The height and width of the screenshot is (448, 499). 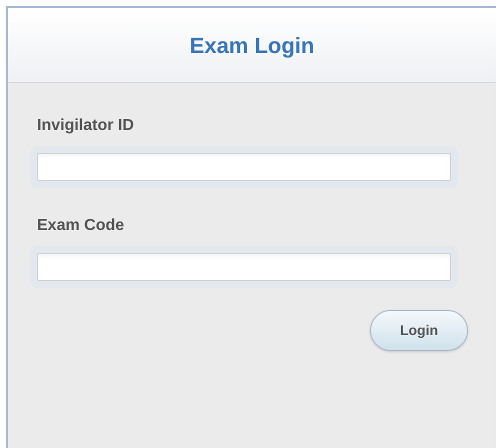 What do you see at coordinates (80, 226) in the screenshot?
I see `field-label: Exam Code` at bounding box center [80, 226].